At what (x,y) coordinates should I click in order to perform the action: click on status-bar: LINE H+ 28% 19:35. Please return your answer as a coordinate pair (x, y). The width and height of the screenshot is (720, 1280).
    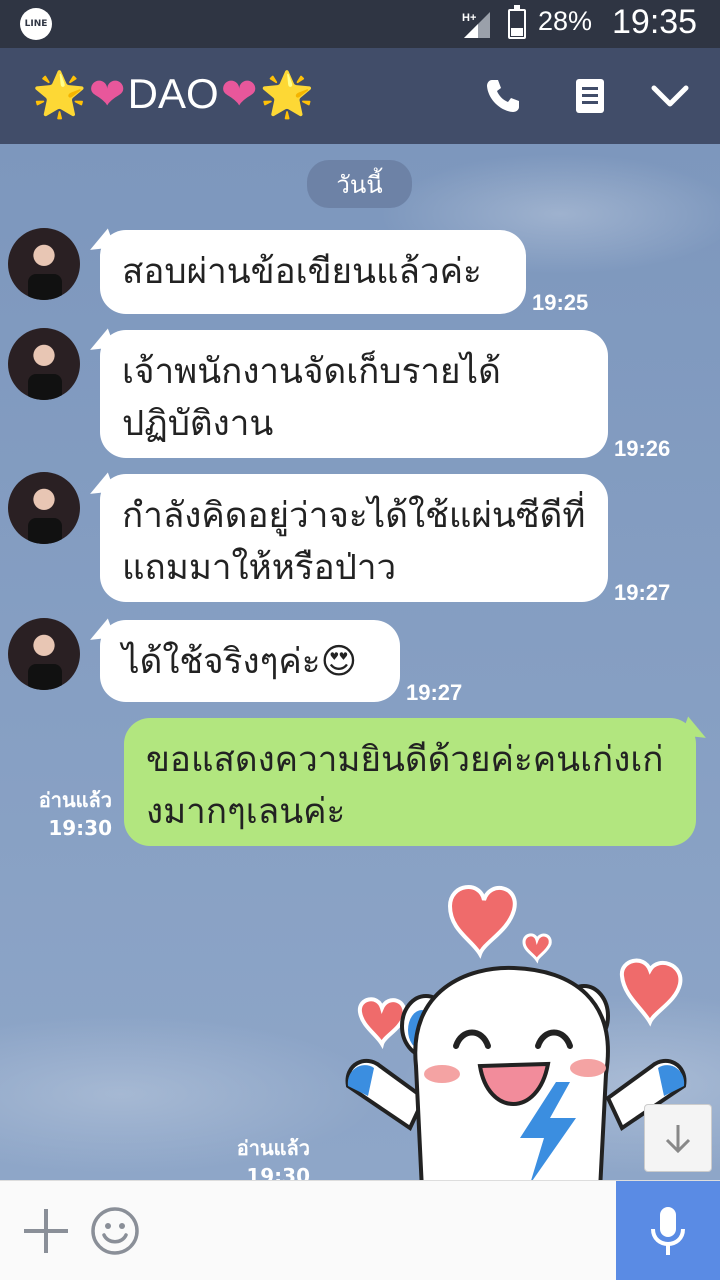
    Looking at the image, I should click on (360, 24).